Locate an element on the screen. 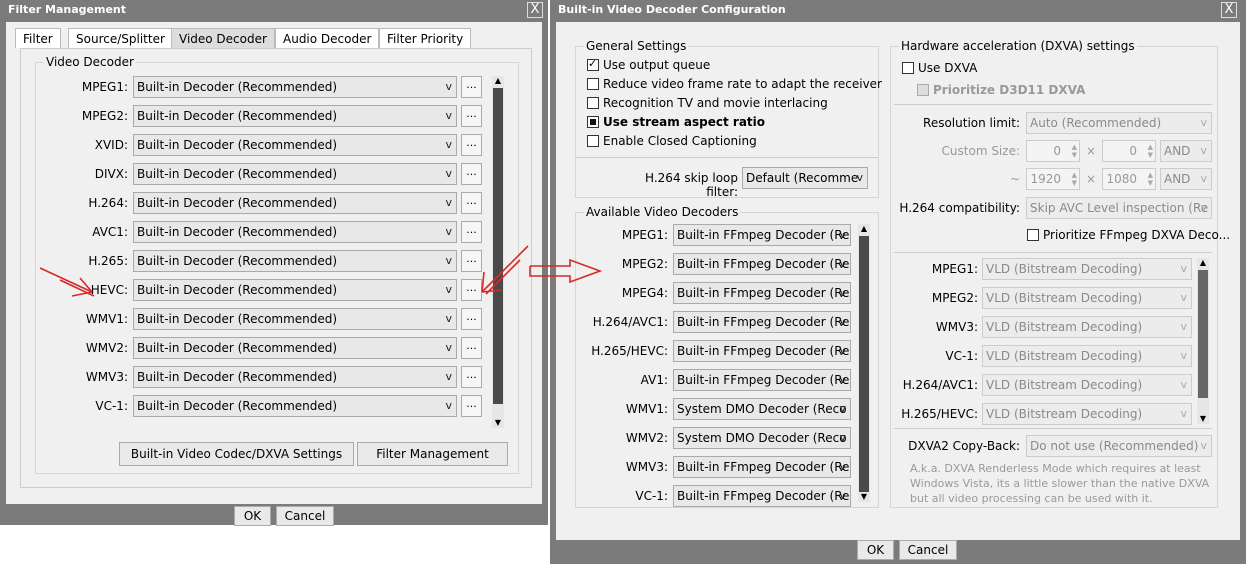 This screenshot has width=1246, height=564. annotation-layer is located at coordinates (321, 271).